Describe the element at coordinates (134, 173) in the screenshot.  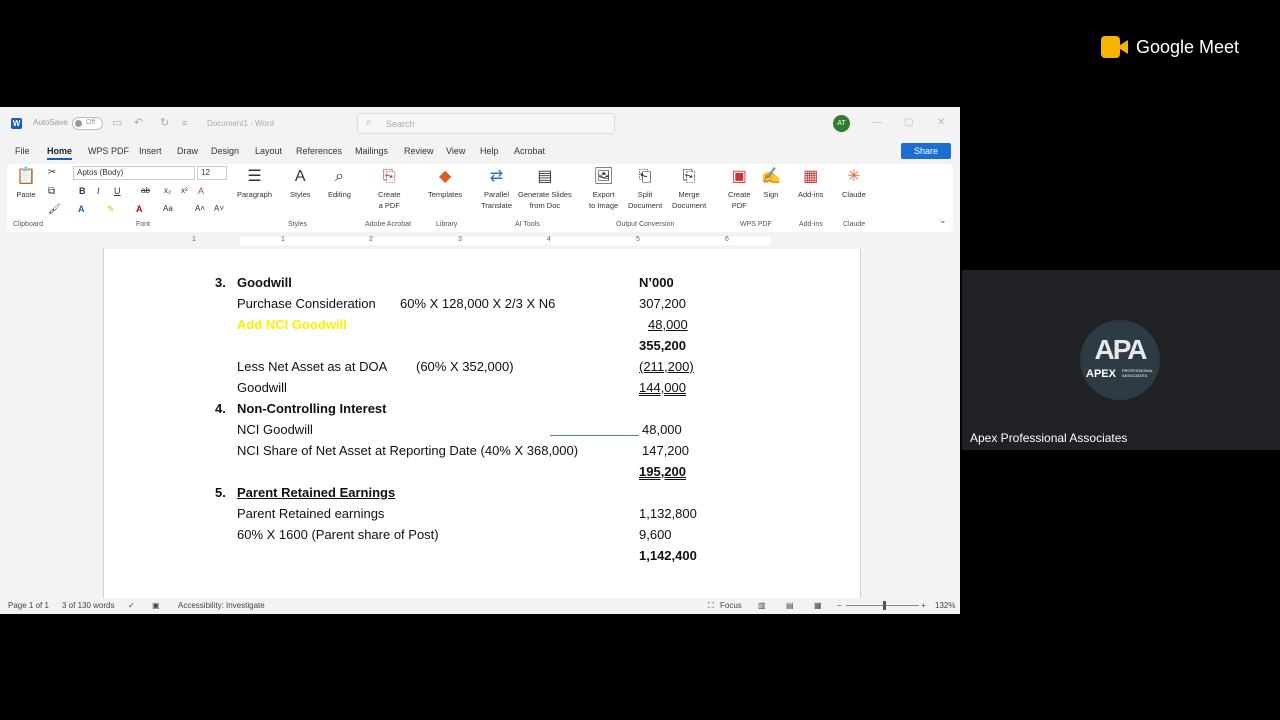
I see `font-name-select: Aptos (Body)` at that location.